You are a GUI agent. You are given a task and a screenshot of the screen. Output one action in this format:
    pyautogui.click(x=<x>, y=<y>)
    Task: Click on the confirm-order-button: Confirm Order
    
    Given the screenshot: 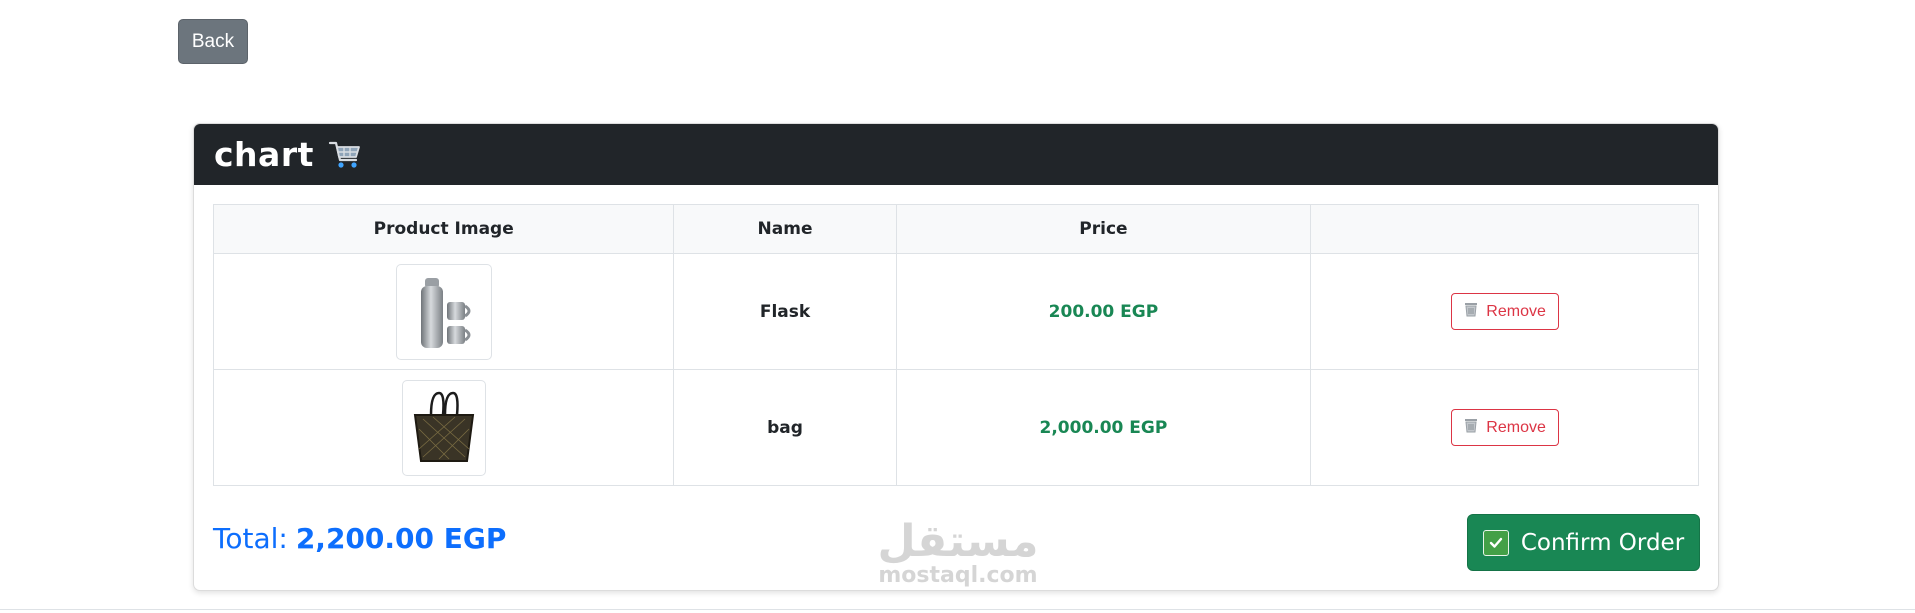 What is the action you would take?
    pyautogui.click(x=1583, y=542)
    